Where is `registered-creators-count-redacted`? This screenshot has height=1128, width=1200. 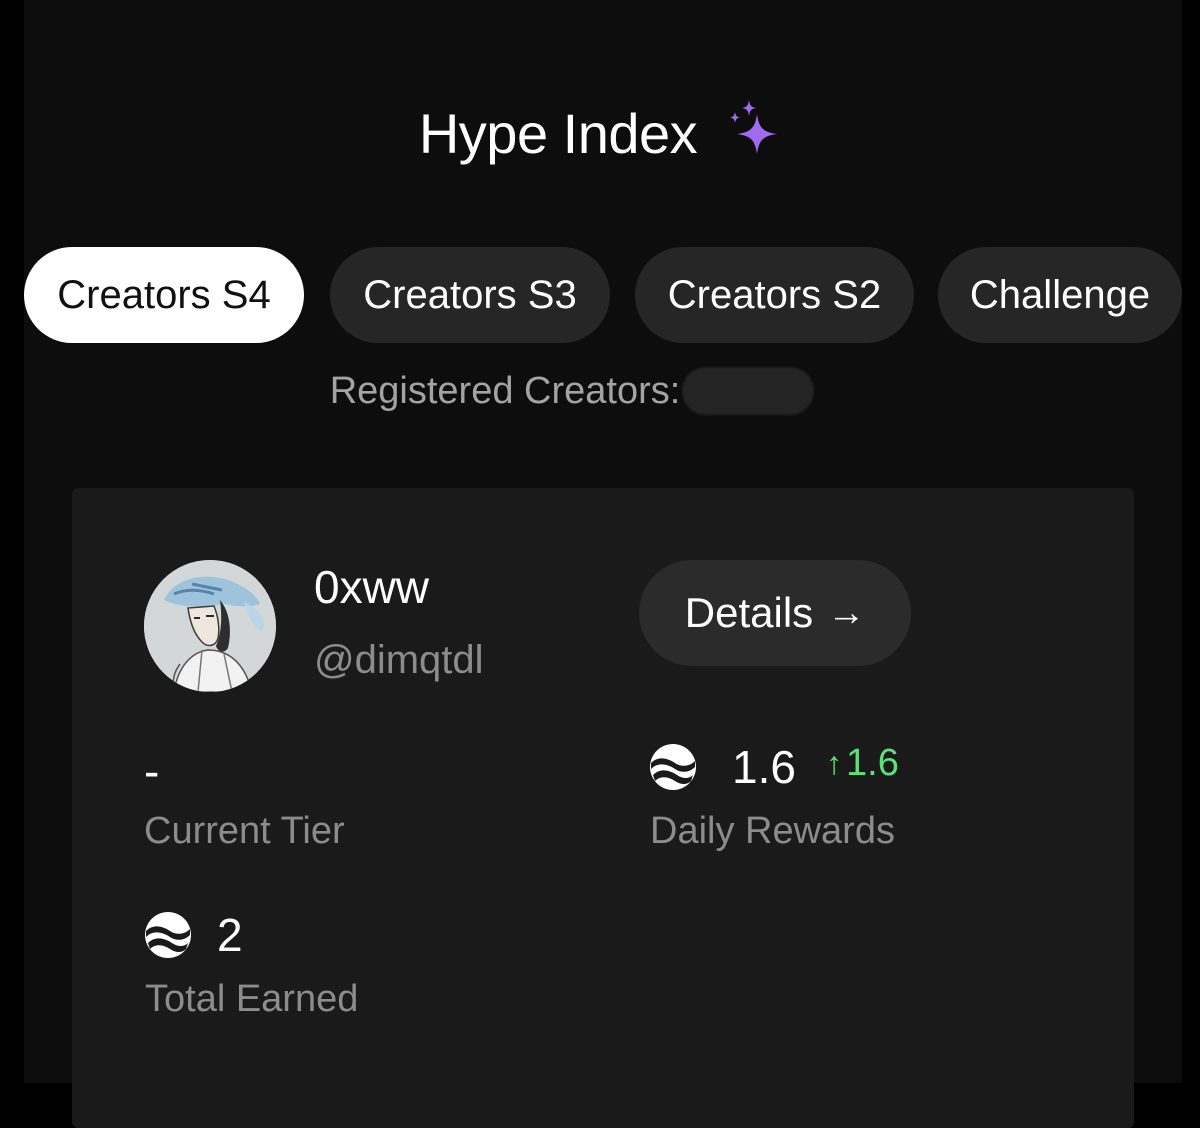 registered-creators-count-redacted is located at coordinates (748, 391).